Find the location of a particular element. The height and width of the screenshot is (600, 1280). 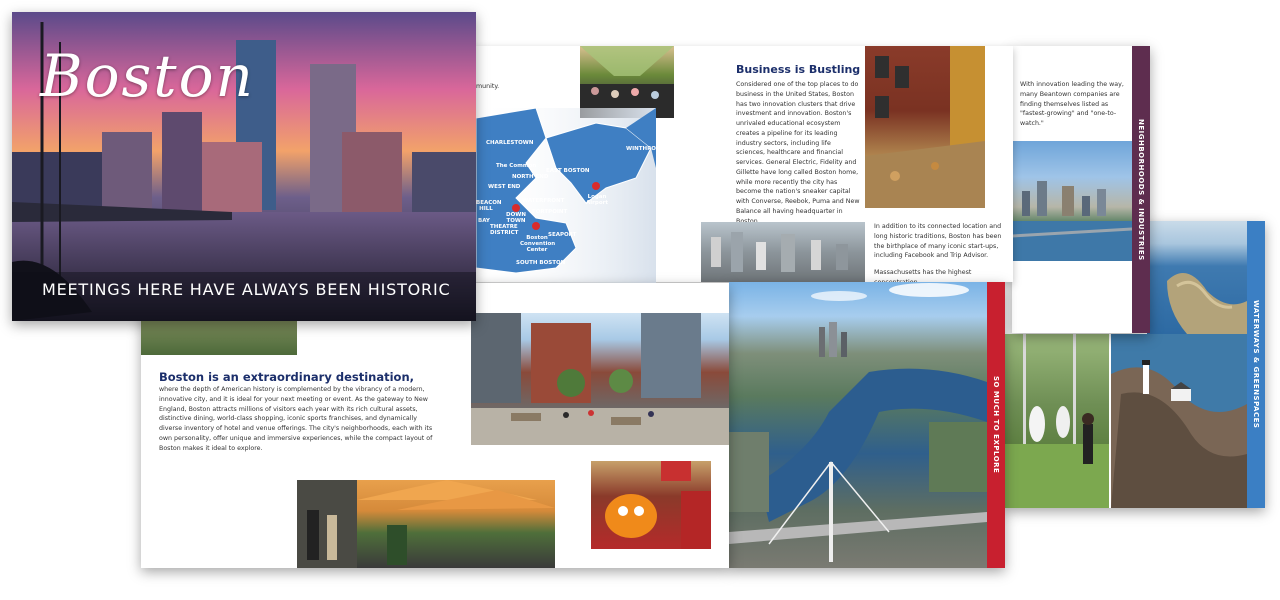

aerial-illustration is located at coordinates (858, 422).